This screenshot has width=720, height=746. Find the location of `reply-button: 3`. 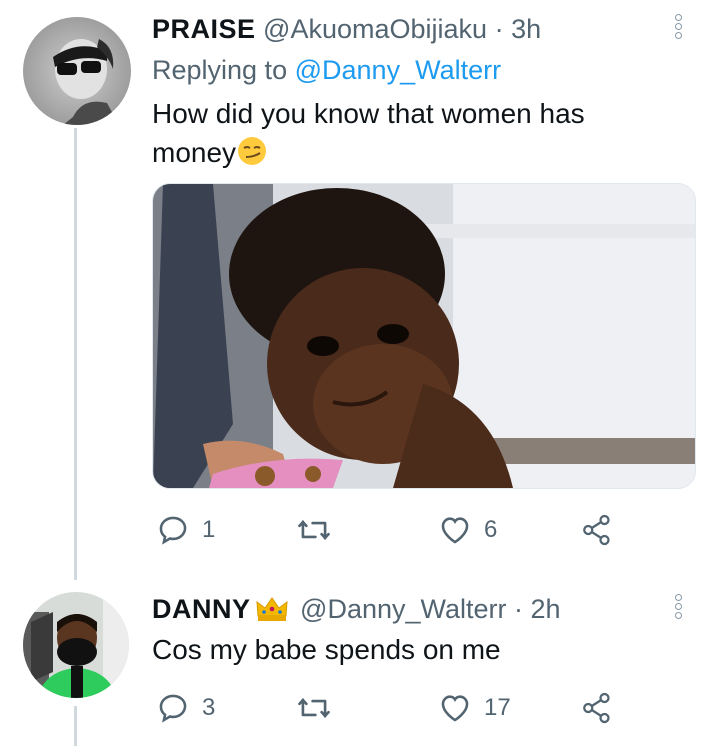

reply-button: 3 is located at coordinates (185, 708).